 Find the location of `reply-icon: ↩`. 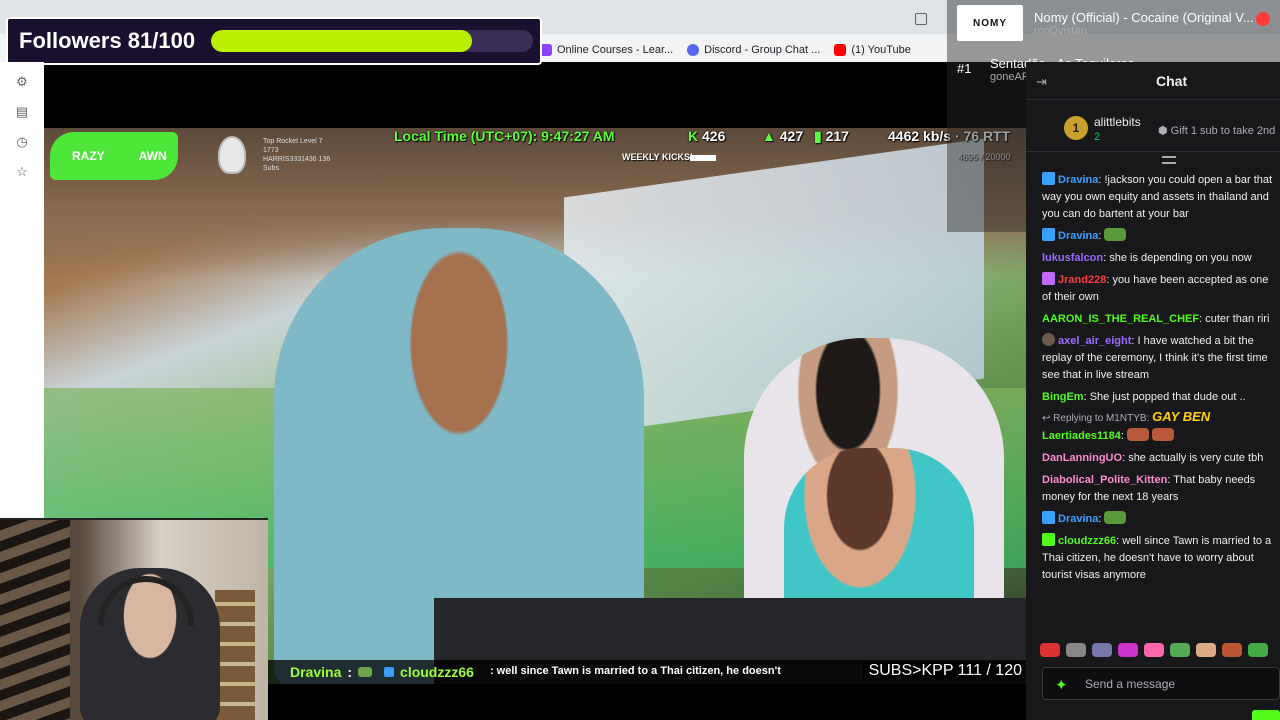

reply-icon: ↩ is located at coordinates (1048, 418).